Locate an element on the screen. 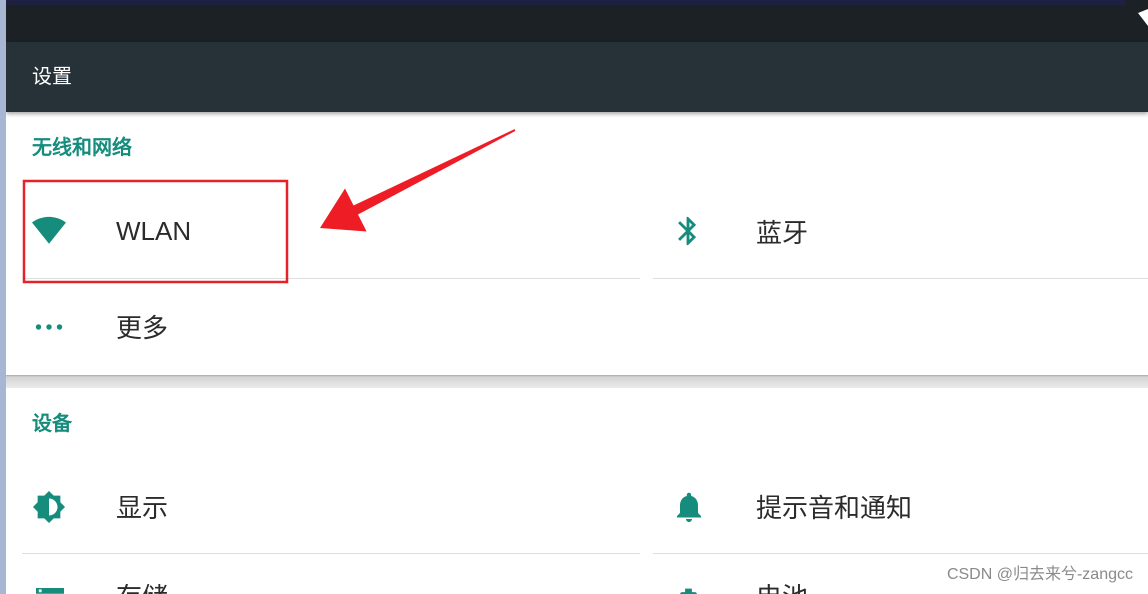 The width and height of the screenshot is (1148, 594). bluetooth-icon is located at coordinates (687, 231).